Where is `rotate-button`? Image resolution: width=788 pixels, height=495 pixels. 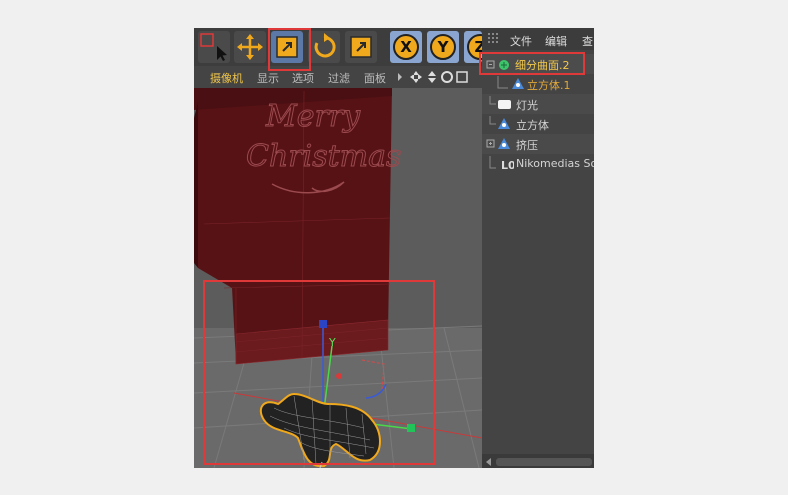 rotate-button is located at coordinates (324, 47).